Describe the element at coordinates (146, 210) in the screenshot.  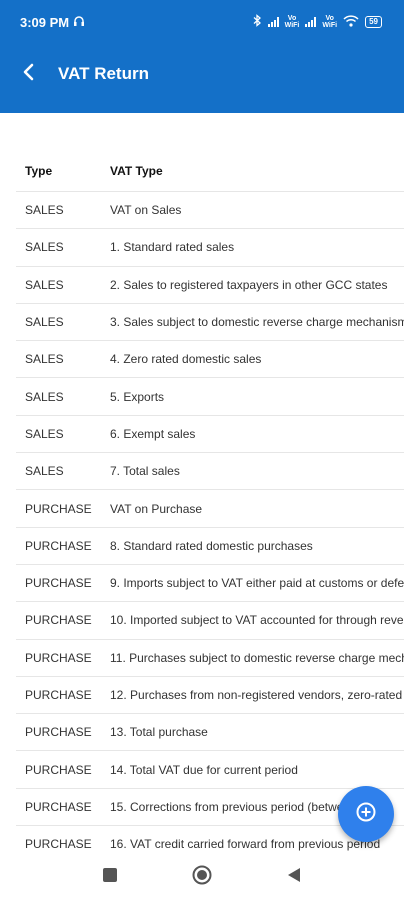
I see `cell-vat-type: VAT on Sales` at that location.